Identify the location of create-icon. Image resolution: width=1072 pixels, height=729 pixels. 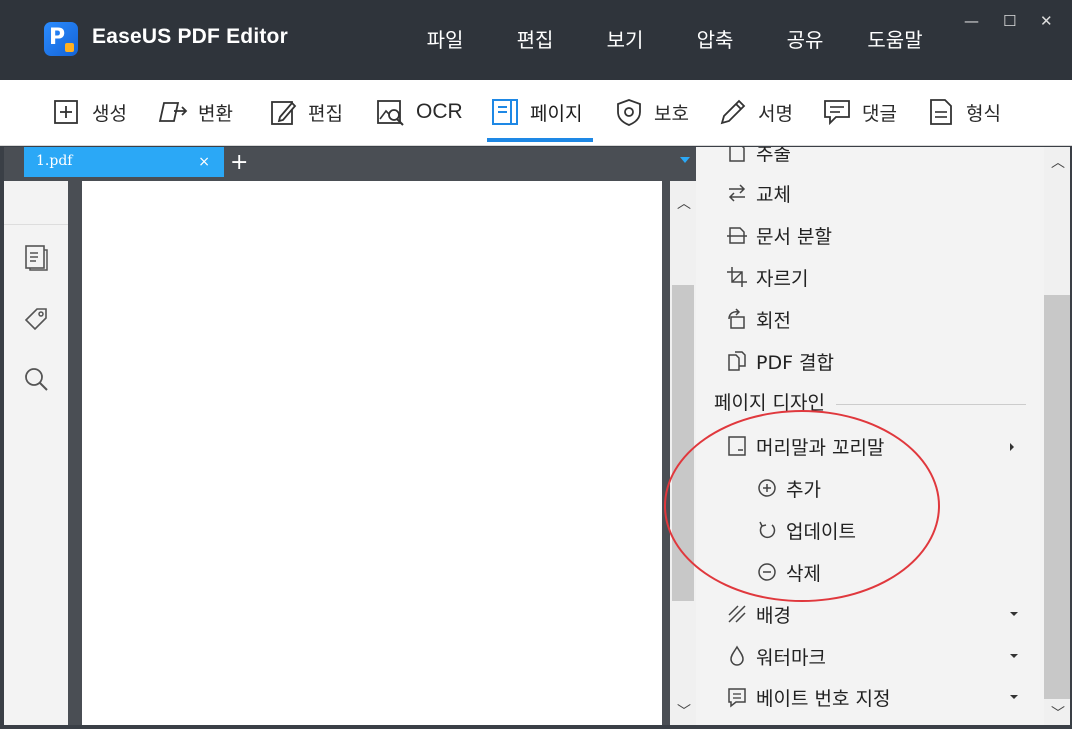
(66, 112).